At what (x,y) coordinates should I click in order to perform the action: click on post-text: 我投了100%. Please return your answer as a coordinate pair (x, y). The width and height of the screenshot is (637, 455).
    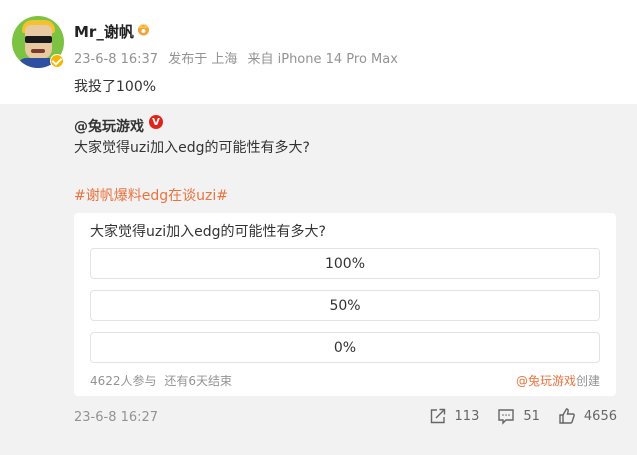
    Looking at the image, I should click on (115, 87).